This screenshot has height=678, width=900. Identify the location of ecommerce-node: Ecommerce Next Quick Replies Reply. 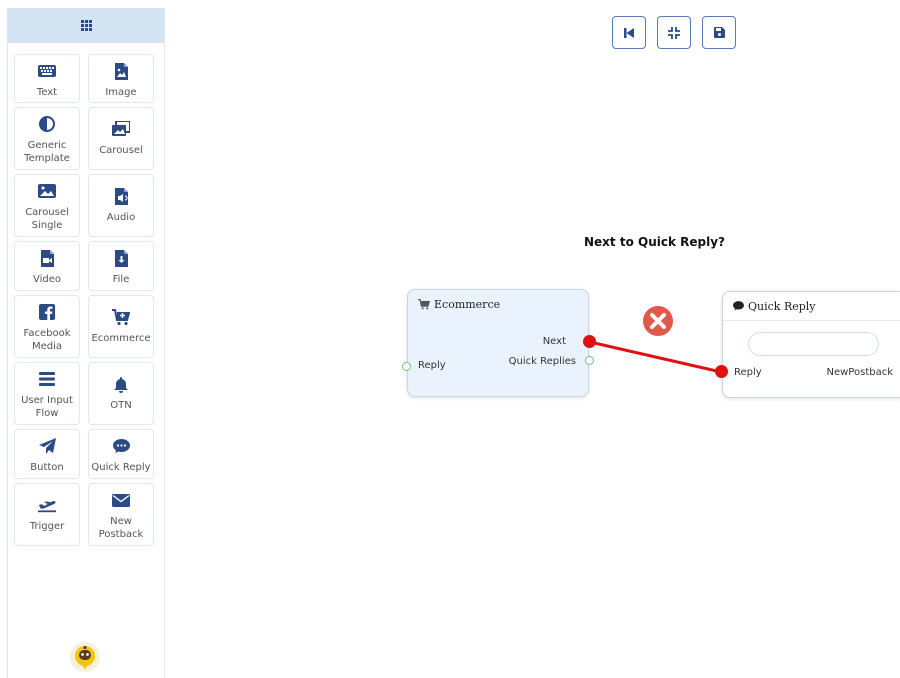
(498, 343).